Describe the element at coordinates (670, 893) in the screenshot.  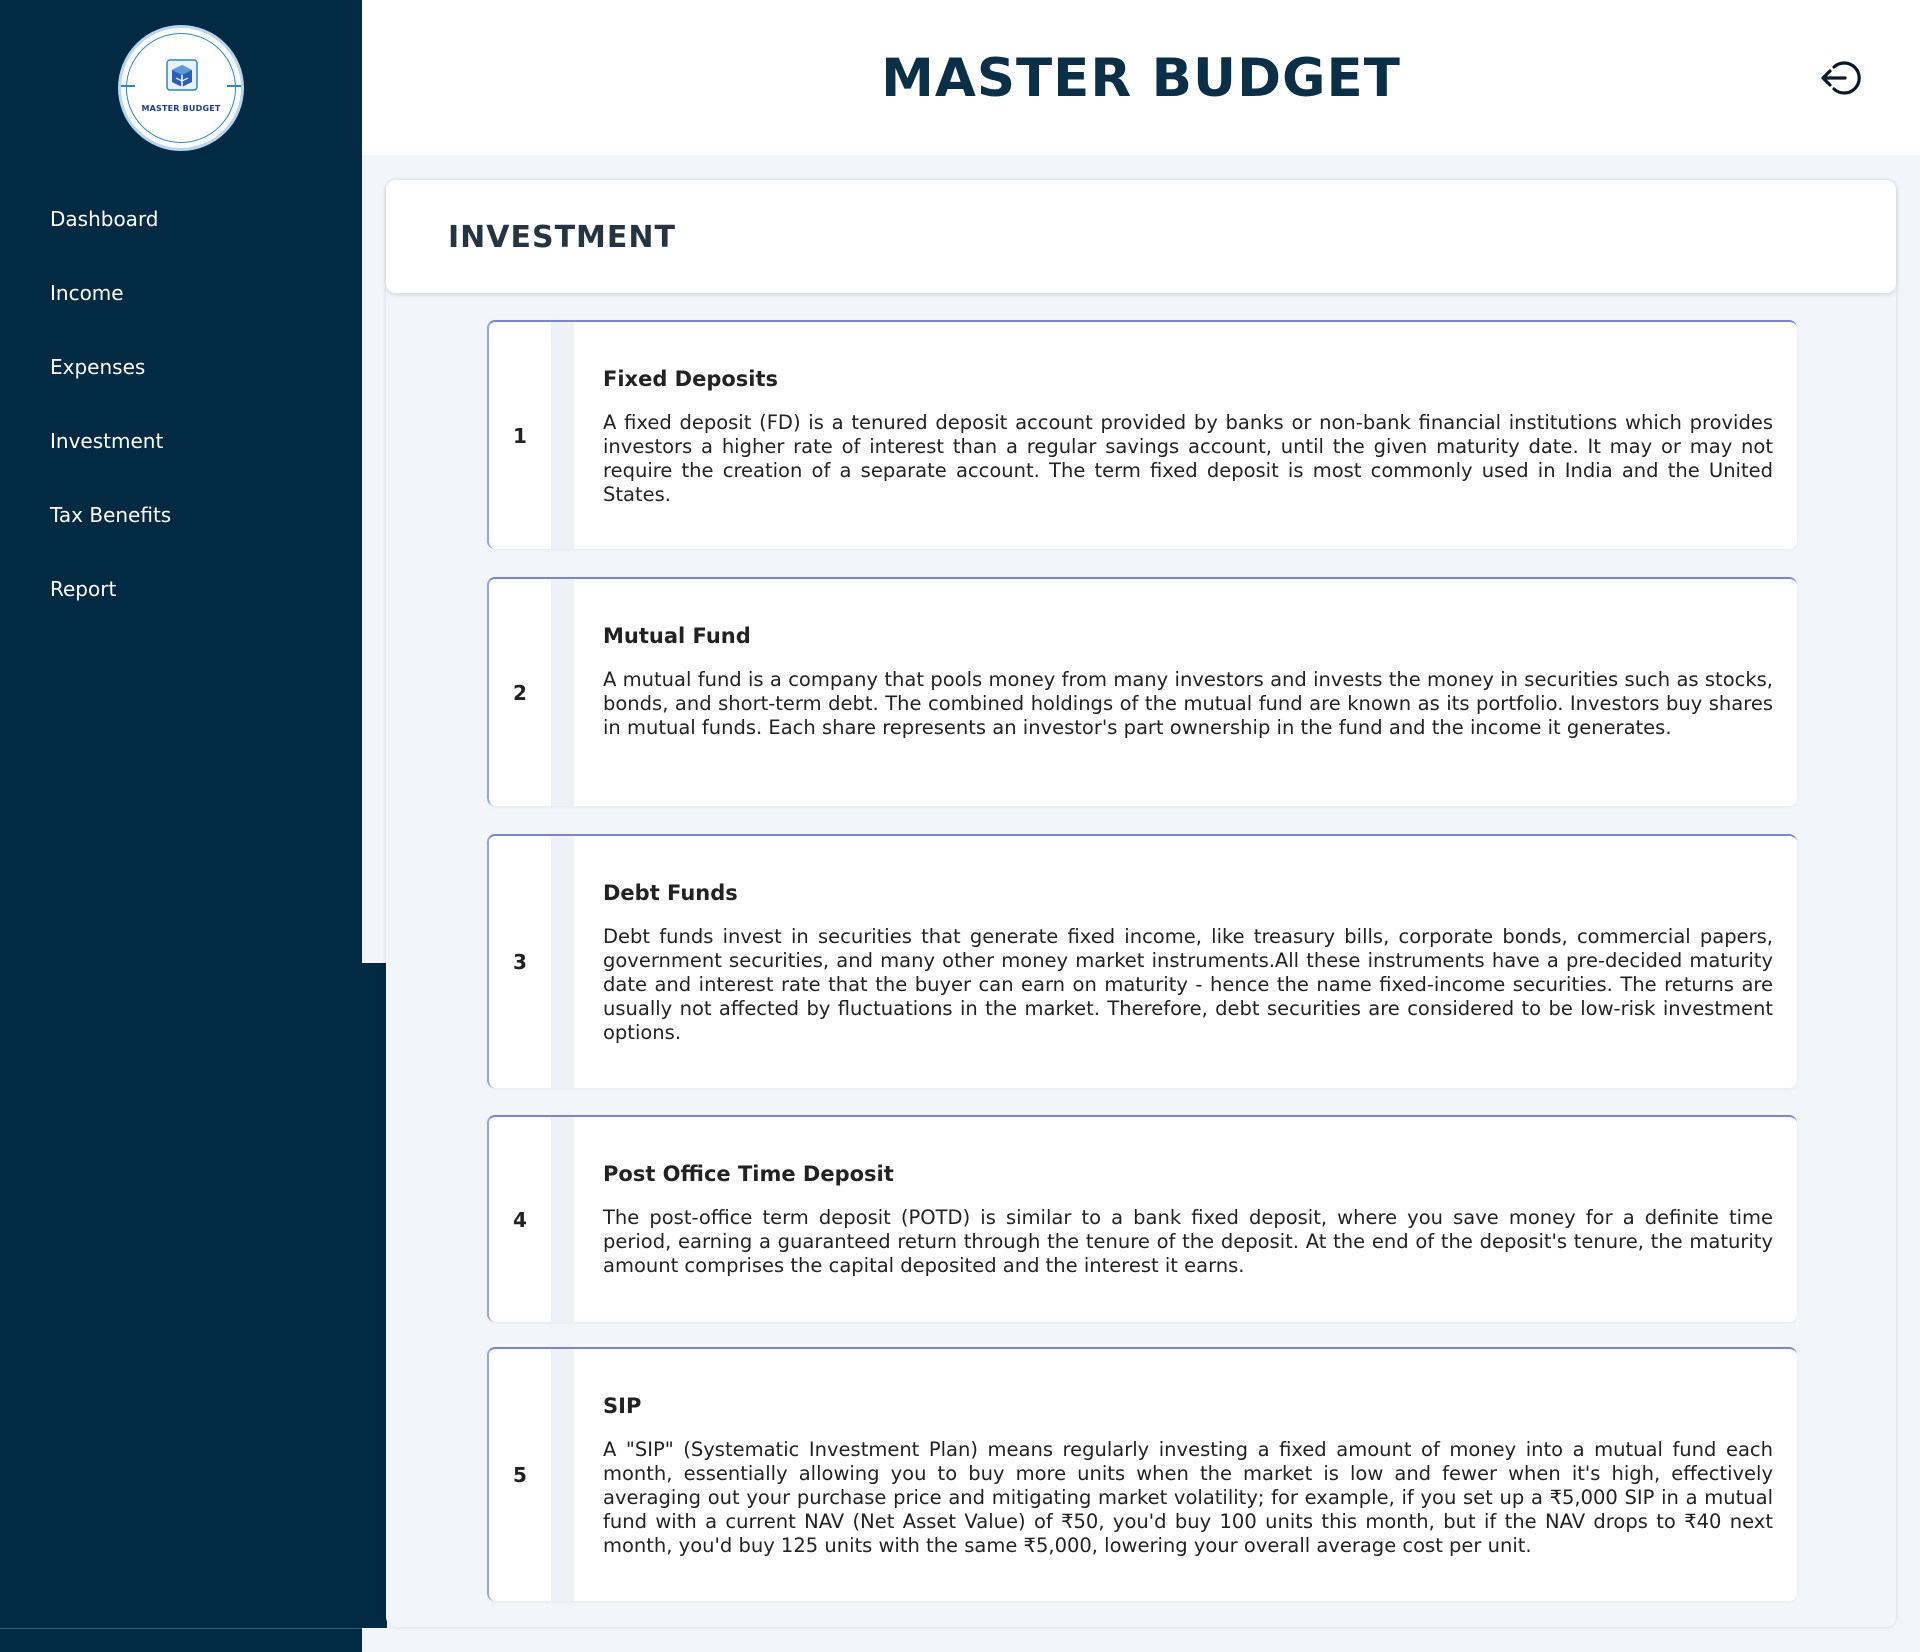
I see `card-title: Debt Funds` at that location.